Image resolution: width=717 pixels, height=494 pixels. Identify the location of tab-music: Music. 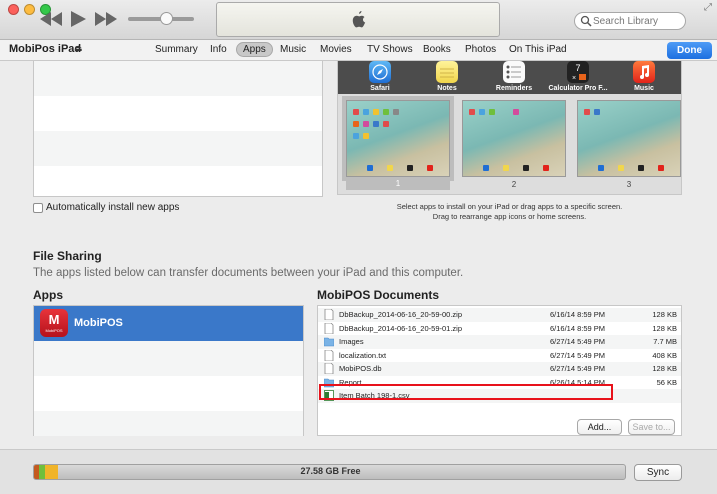
(293, 49).